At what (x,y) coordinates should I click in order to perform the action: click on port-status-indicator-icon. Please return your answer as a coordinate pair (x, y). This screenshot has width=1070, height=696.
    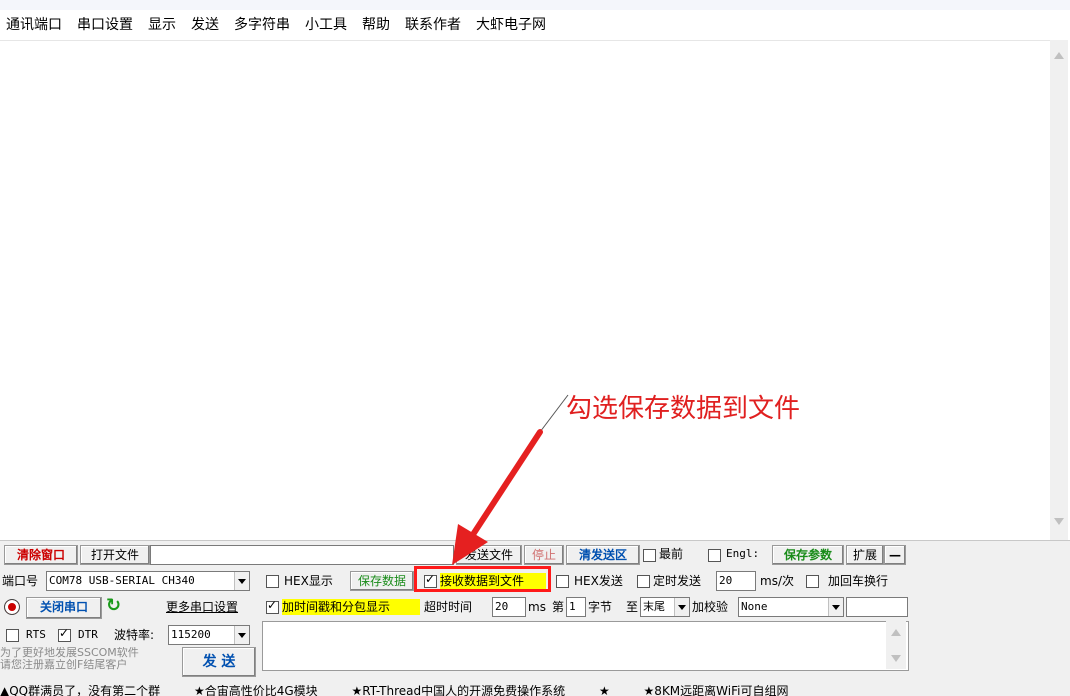
    Looking at the image, I should click on (12, 607).